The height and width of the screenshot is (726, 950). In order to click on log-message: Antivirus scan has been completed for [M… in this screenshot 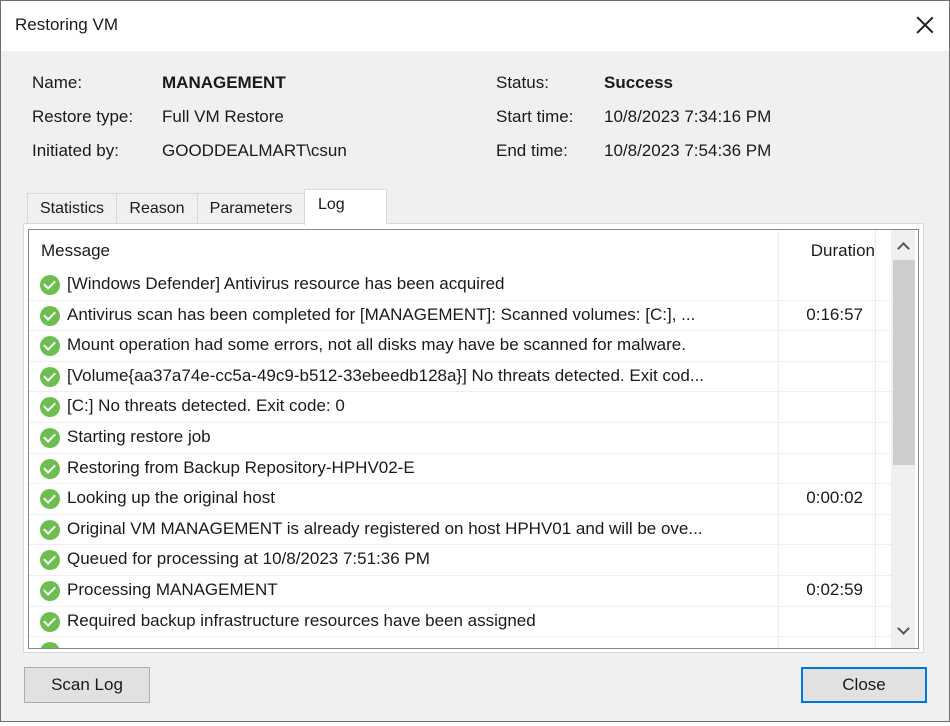, I will do `click(381, 314)`.